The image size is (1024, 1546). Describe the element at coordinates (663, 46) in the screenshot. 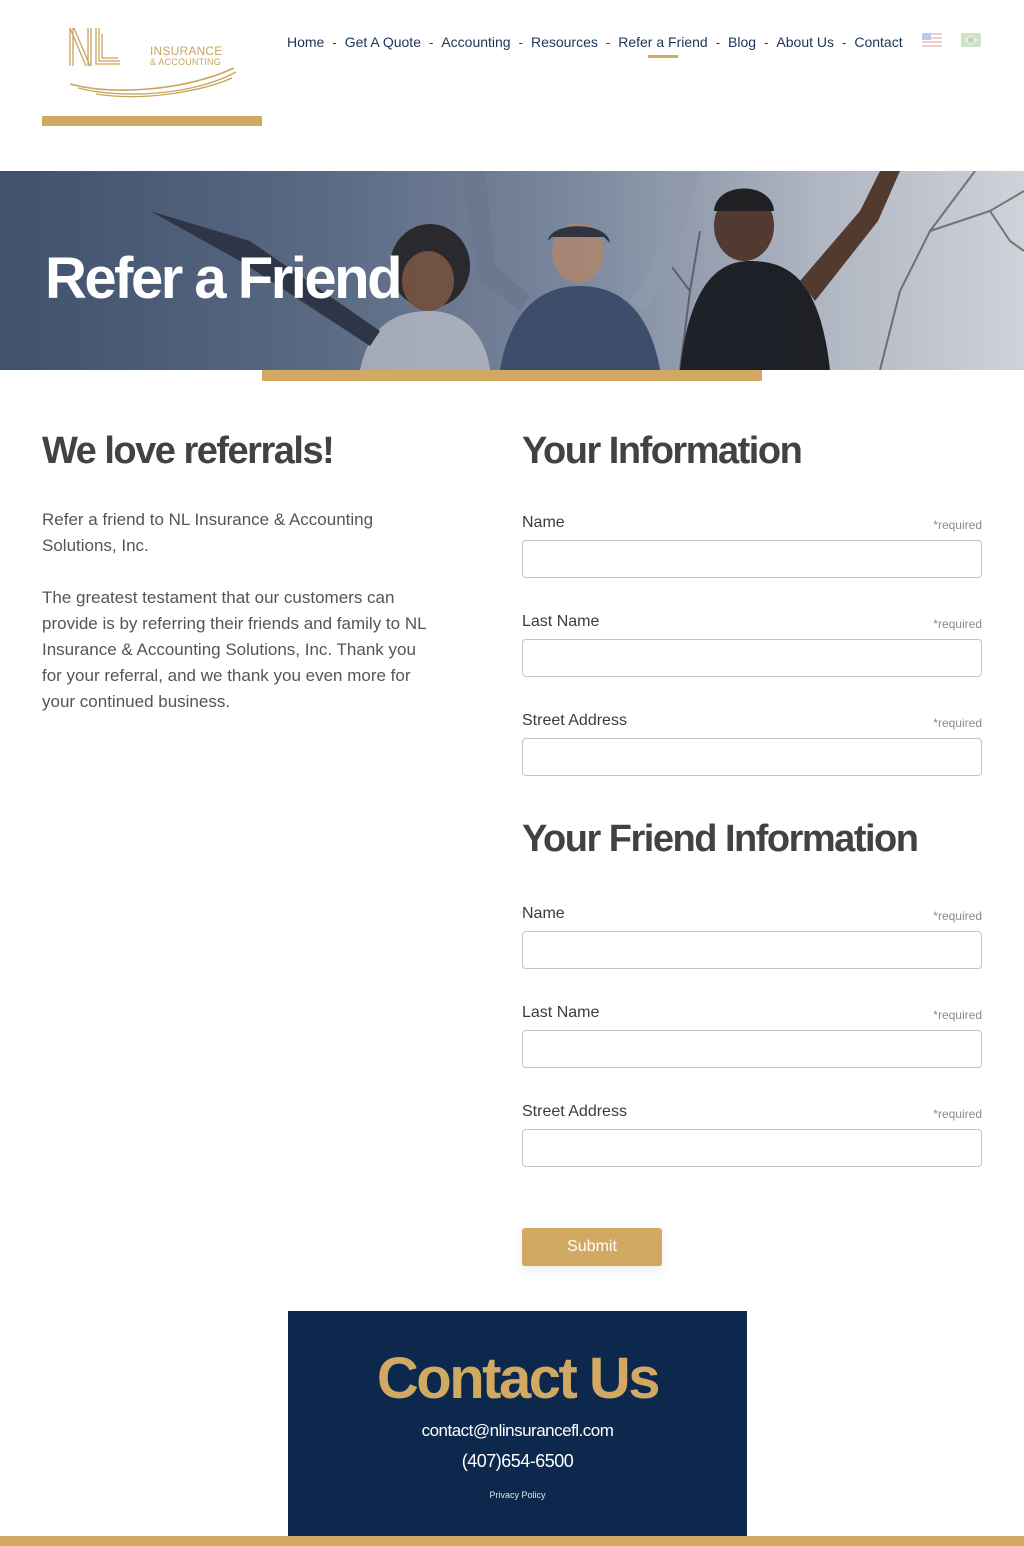

I see `nav-refer-a-friend: Refer a Friend` at that location.